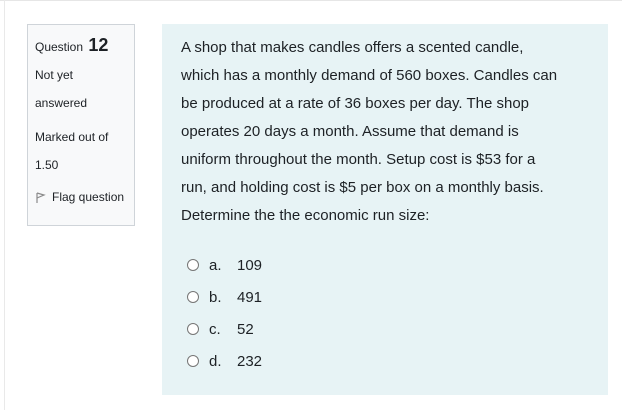  What do you see at coordinates (54, 75) in the screenshot?
I see `state-line-1: Not yet` at bounding box center [54, 75].